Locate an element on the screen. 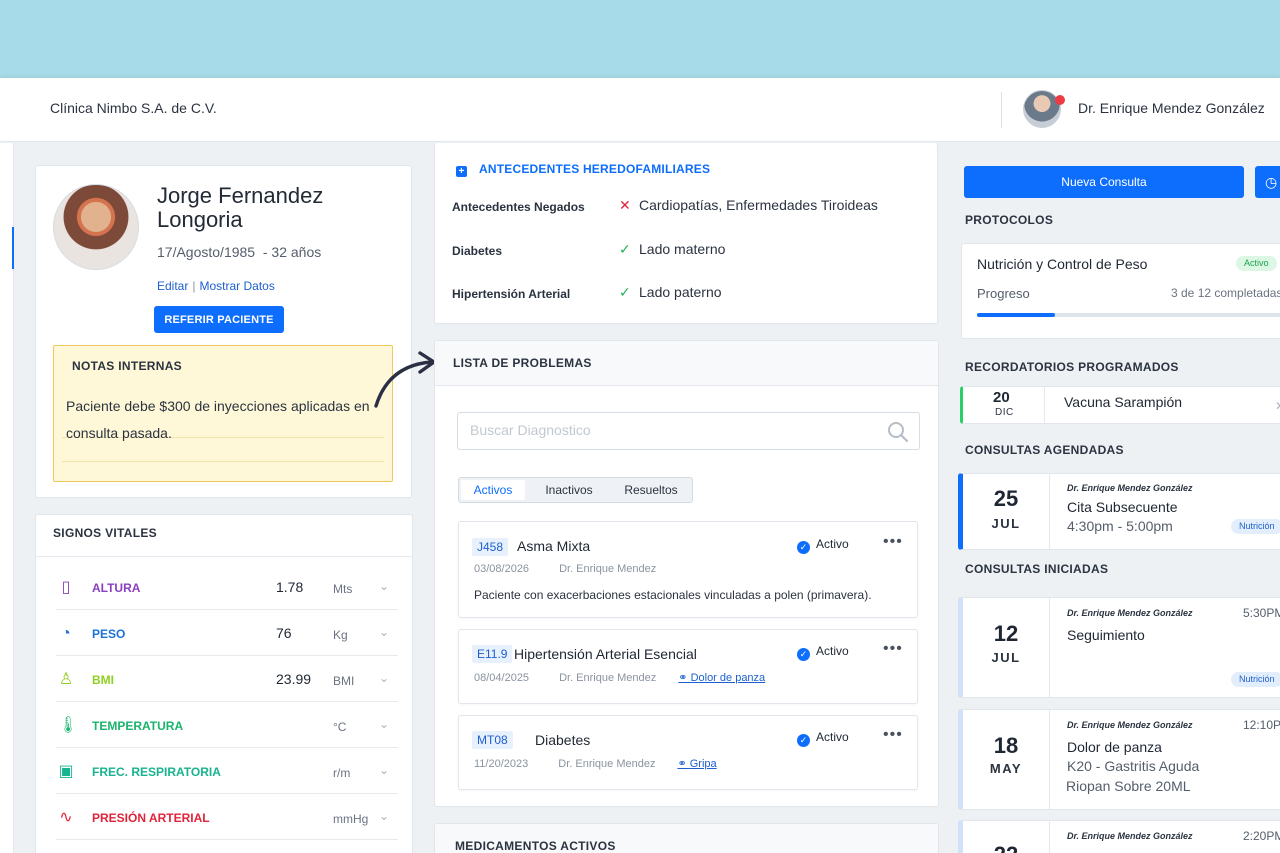 This screenshot has height=853, width=1280. appt-month: MAY is located at coordinates (1006, 768).